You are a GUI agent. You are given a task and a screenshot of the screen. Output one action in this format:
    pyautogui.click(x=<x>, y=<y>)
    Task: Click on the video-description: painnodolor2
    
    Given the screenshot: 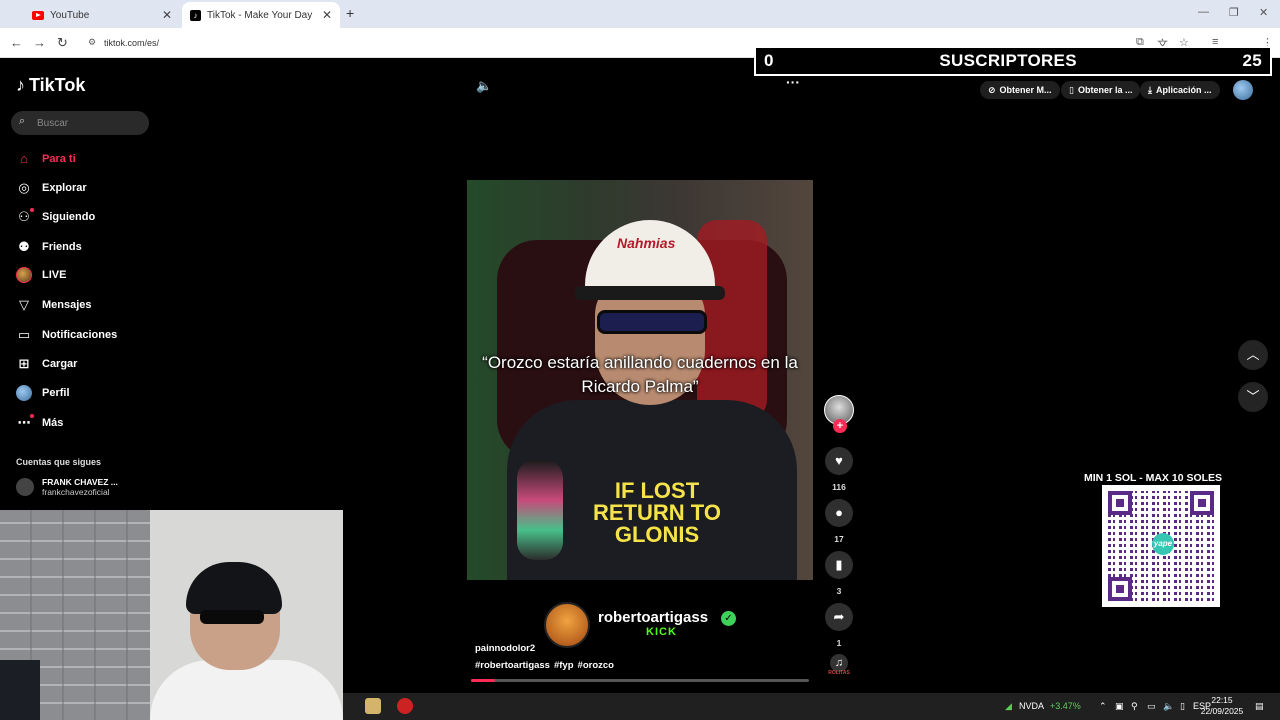 What is the action you would take?
    pyautogui.click(x=505, y=648)
    